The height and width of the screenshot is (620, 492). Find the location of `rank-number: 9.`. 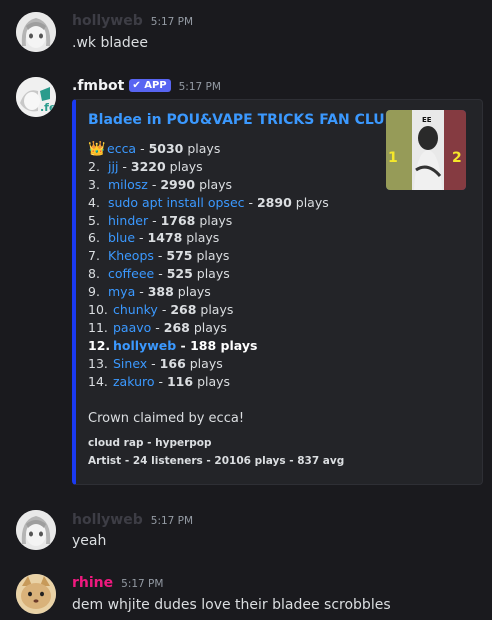

rank-number: 9. is located at coordinates (94, 292).